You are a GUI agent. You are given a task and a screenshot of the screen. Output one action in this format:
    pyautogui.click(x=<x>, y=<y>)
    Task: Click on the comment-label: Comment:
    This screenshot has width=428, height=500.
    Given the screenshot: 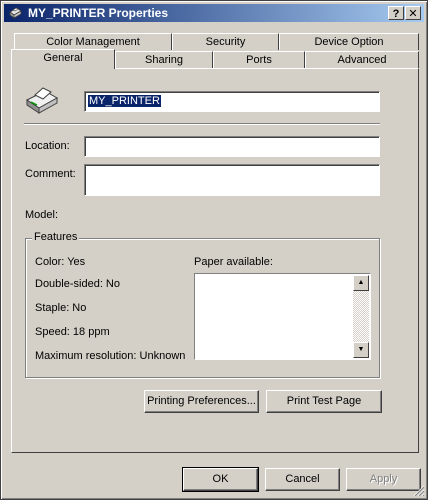 What is the action you would take?
    pyautogui.click(x=50, y=174)
    